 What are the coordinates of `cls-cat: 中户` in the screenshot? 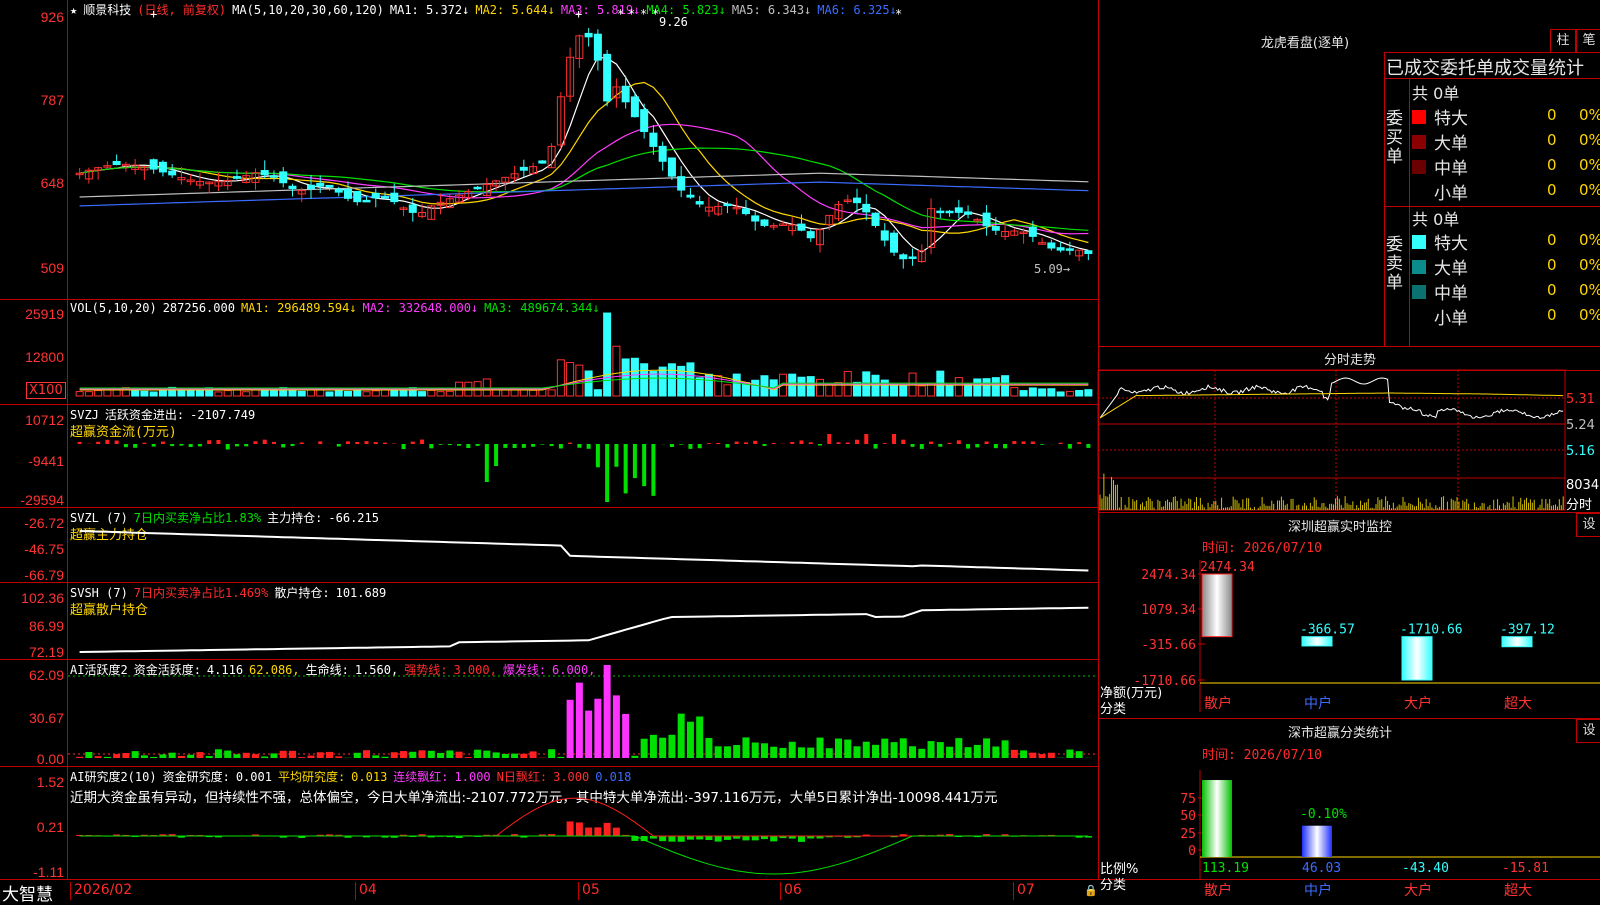 It's located at (1318, 890).